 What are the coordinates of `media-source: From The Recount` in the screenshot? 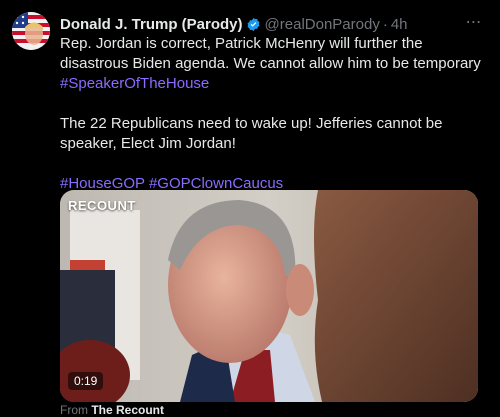 It's located at (112, 410).